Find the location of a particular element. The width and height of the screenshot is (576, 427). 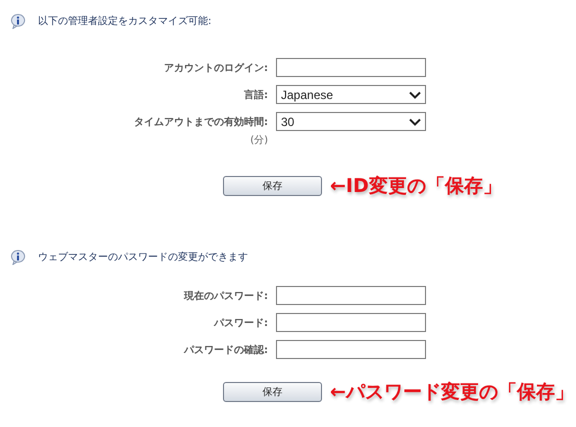

annotation: ←ID変更の「保存」 is located at coordinates (416, 186).